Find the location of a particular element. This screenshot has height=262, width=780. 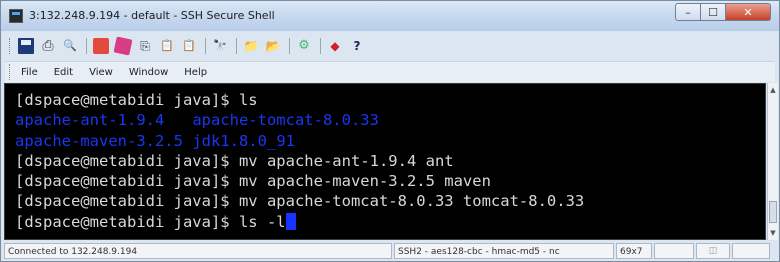

find-icon is located at coordinates (220, 46).